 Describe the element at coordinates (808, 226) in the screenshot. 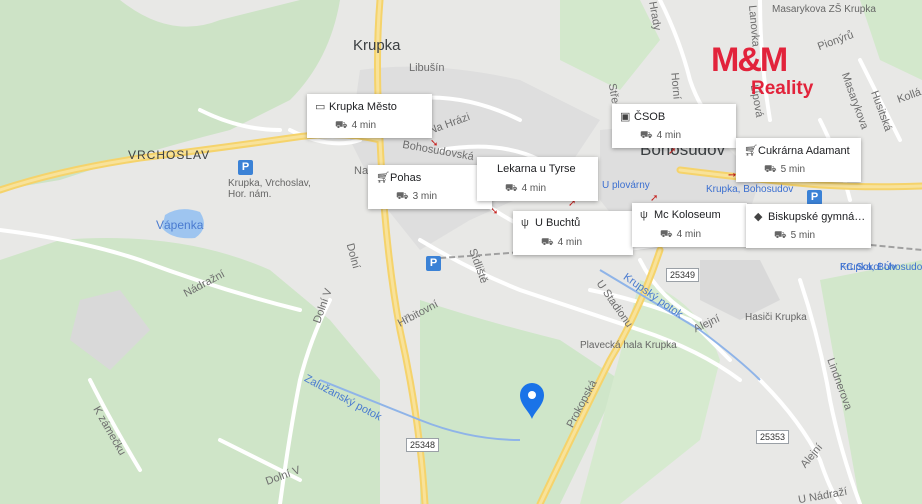

I see `poi-card-biskupske-gymnazium: ◆ Biskupské gymná… ⛟ 5 min` at that location.